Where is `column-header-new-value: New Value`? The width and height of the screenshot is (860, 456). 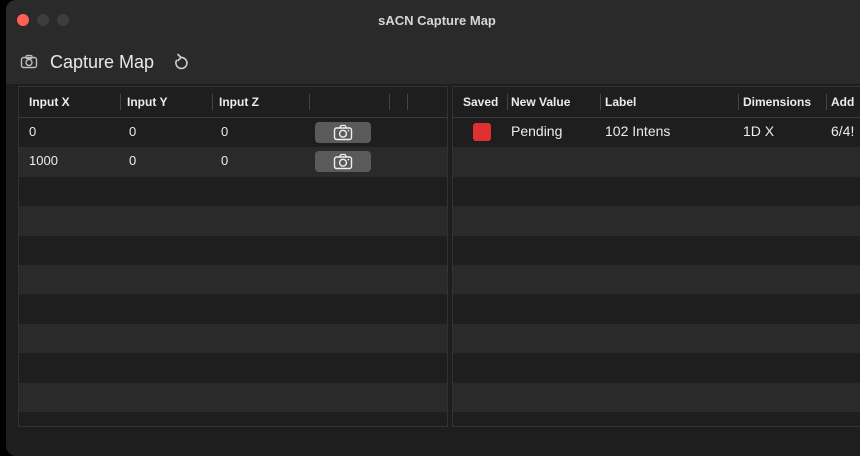 column-header-new-value: New Value is located at coordinates (540, 102).